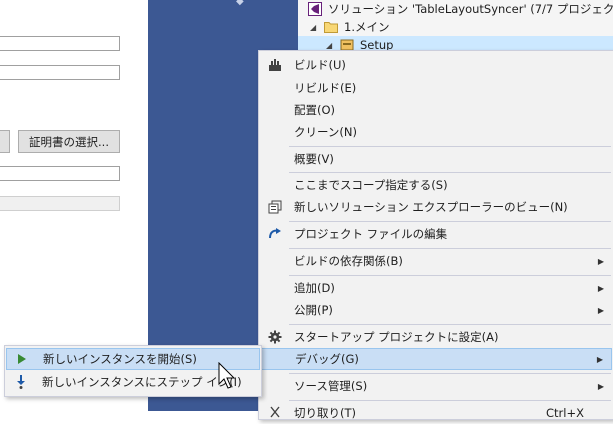 This screenshot has width=613, height=424. I want to click on visual-studio-solution-icon, so click(315, 9).